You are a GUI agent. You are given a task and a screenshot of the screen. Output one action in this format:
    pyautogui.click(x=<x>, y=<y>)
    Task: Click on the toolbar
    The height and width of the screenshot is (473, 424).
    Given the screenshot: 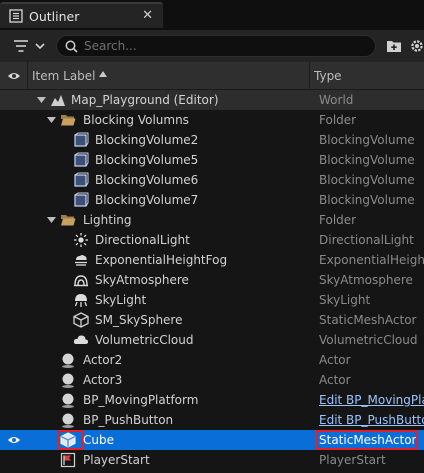 What is the action you would take?
    pyautogui.click(x=212, y=46)
    